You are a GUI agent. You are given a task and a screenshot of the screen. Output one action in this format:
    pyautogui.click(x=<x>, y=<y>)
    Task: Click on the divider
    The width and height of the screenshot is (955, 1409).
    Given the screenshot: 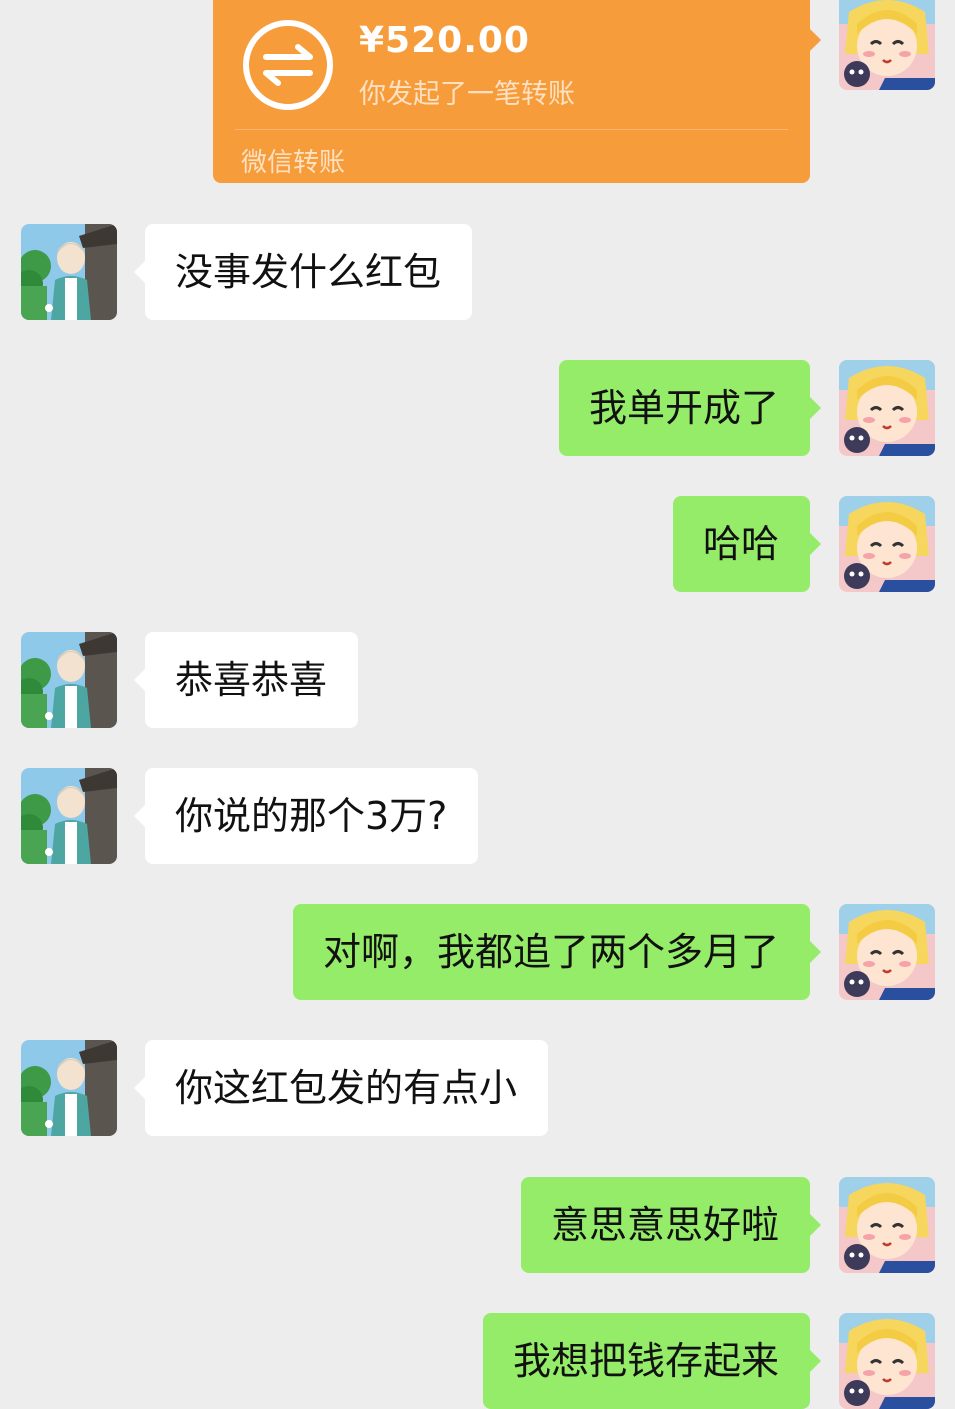 What is the action you would take?
    pyautogui.click(x=511, y=129)
    